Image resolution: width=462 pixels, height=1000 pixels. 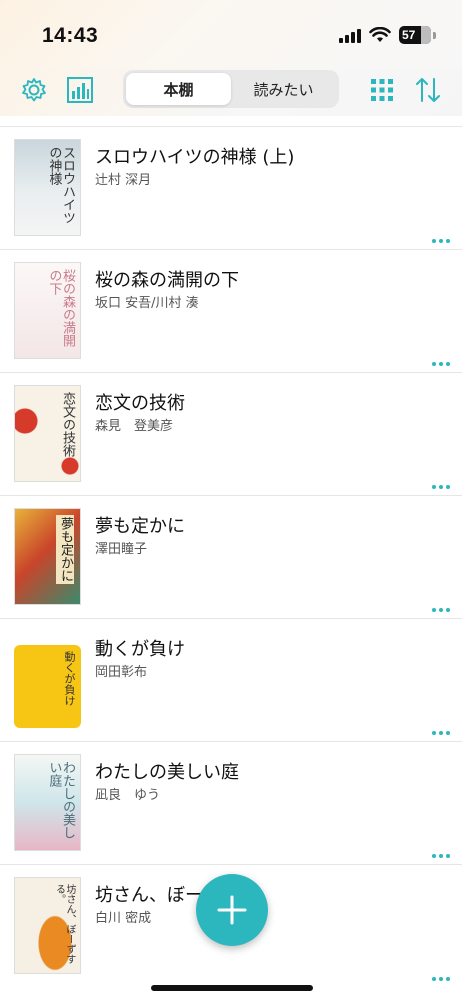 I want to click on stats-button, so click(x=80, y=90).